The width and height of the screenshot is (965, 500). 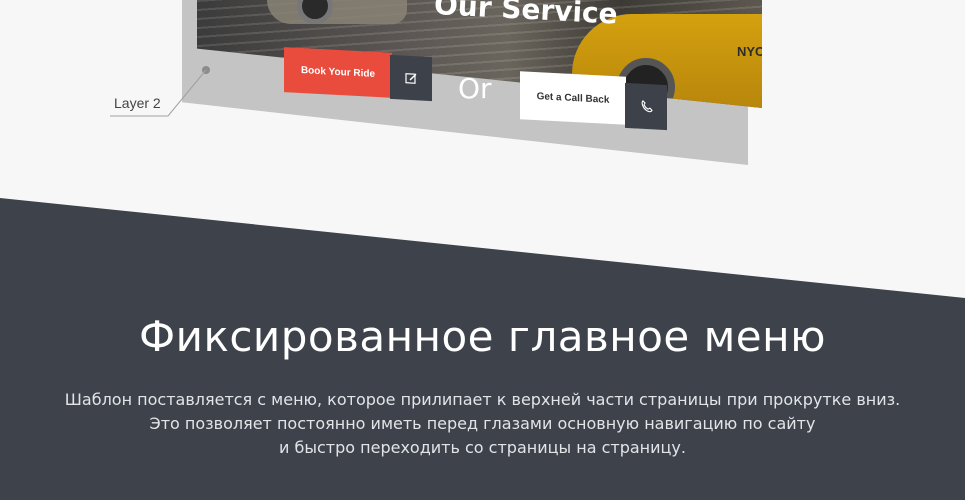 What do you see at coordinates (411, 78) in the screenshot?
I see `edit-icon` at bounding box center [411, 78].